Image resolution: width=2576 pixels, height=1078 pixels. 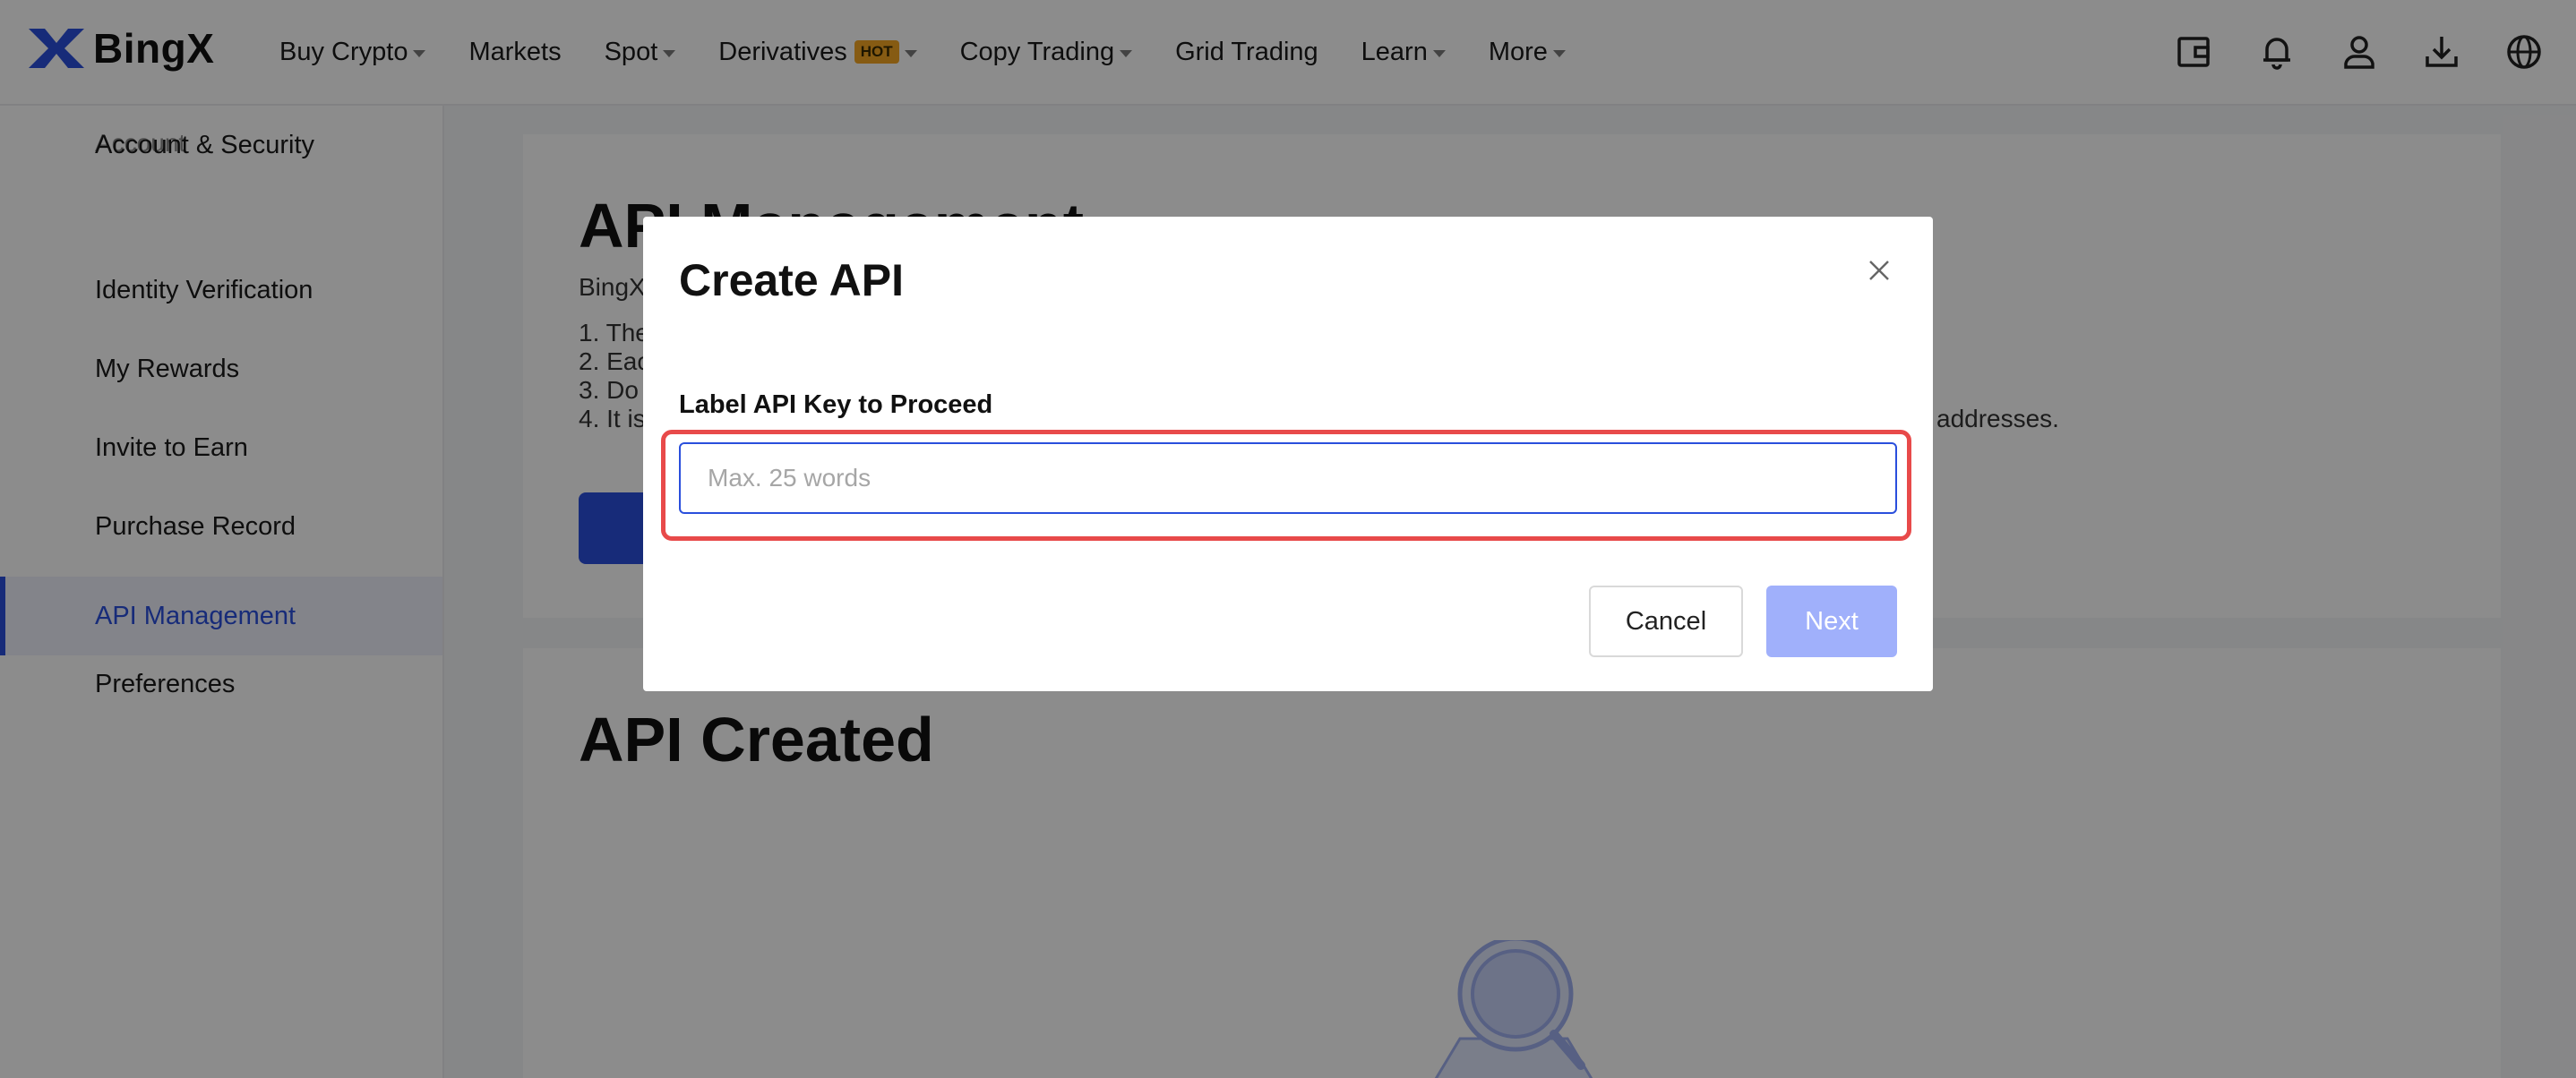 What do you see at coordinates (836, 404) in the screenshot?
I see `api-label-field-label: Label API Key to Proceed` at bounding box center [836, 404].